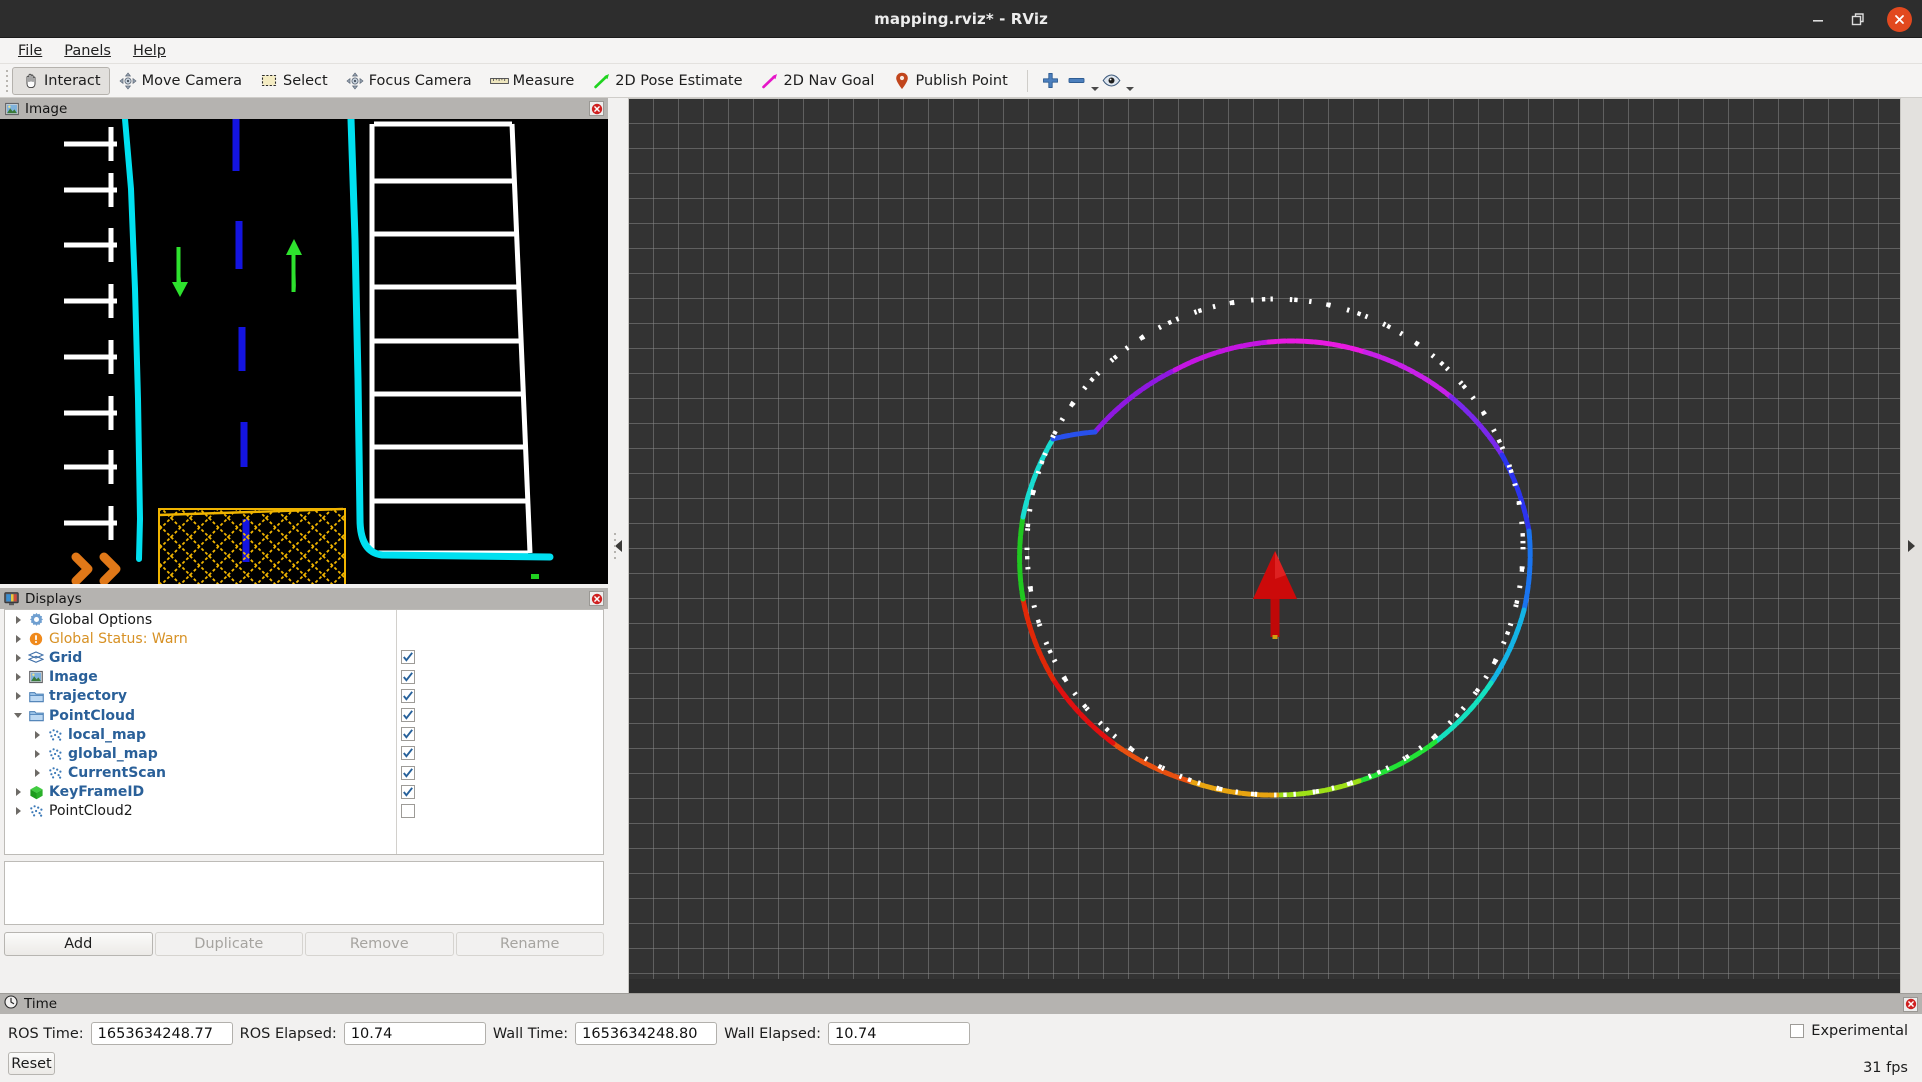 This screenshot has width=1922, height=1082. I want to click on menu-file: File, so click(30, 51).